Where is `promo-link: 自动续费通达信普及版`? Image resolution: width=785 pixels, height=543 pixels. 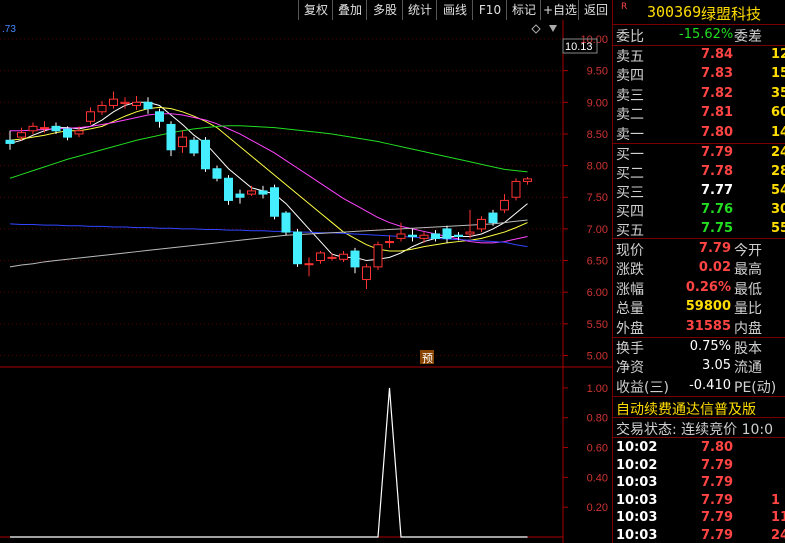
promo-link: 自动续费通达信普及版 is located at coordinates (686, 409).